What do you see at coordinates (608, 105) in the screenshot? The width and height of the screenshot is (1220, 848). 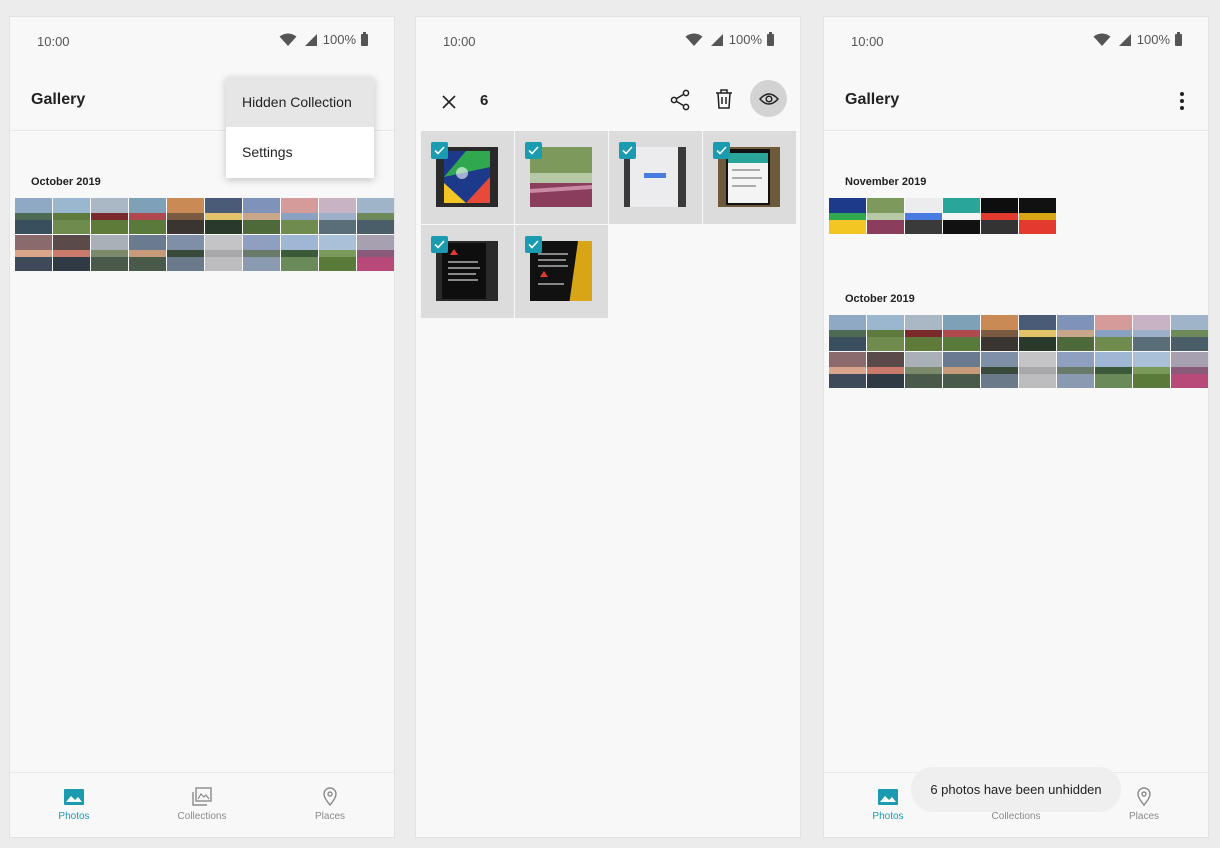 I see `selection-toolbar: 6` at bounding box center [608, 105].